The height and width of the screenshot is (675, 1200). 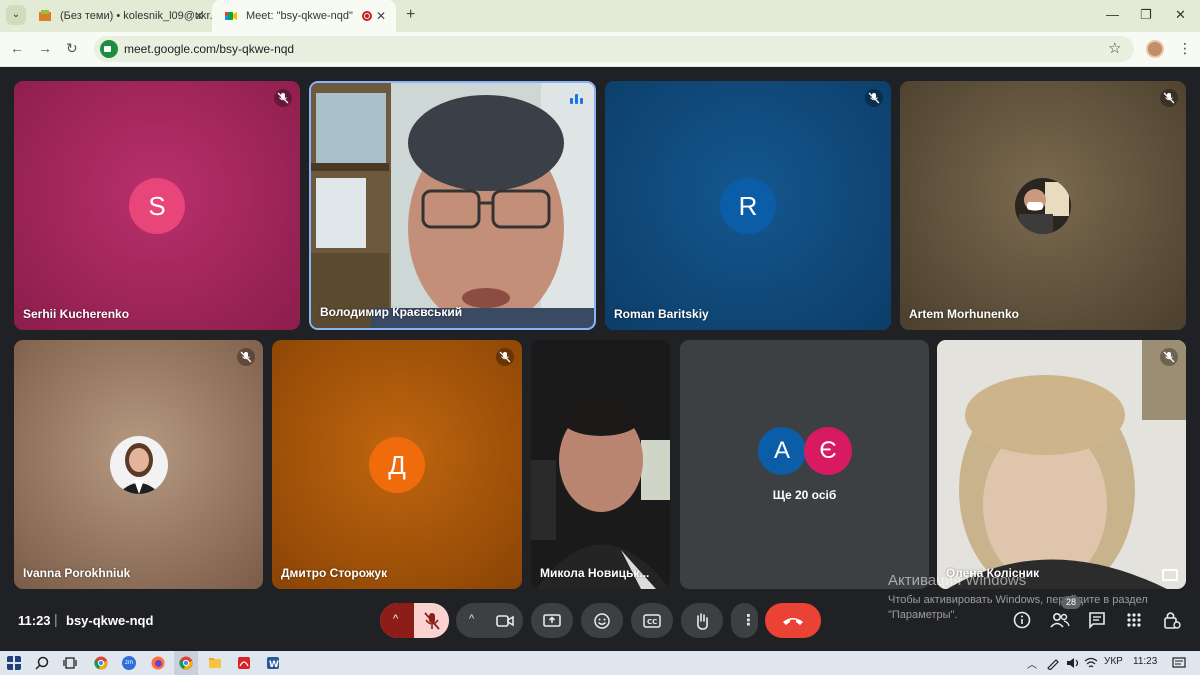 I want to click on participant-tile-video: Володимир Краєвський, so click(x=452, y=205).